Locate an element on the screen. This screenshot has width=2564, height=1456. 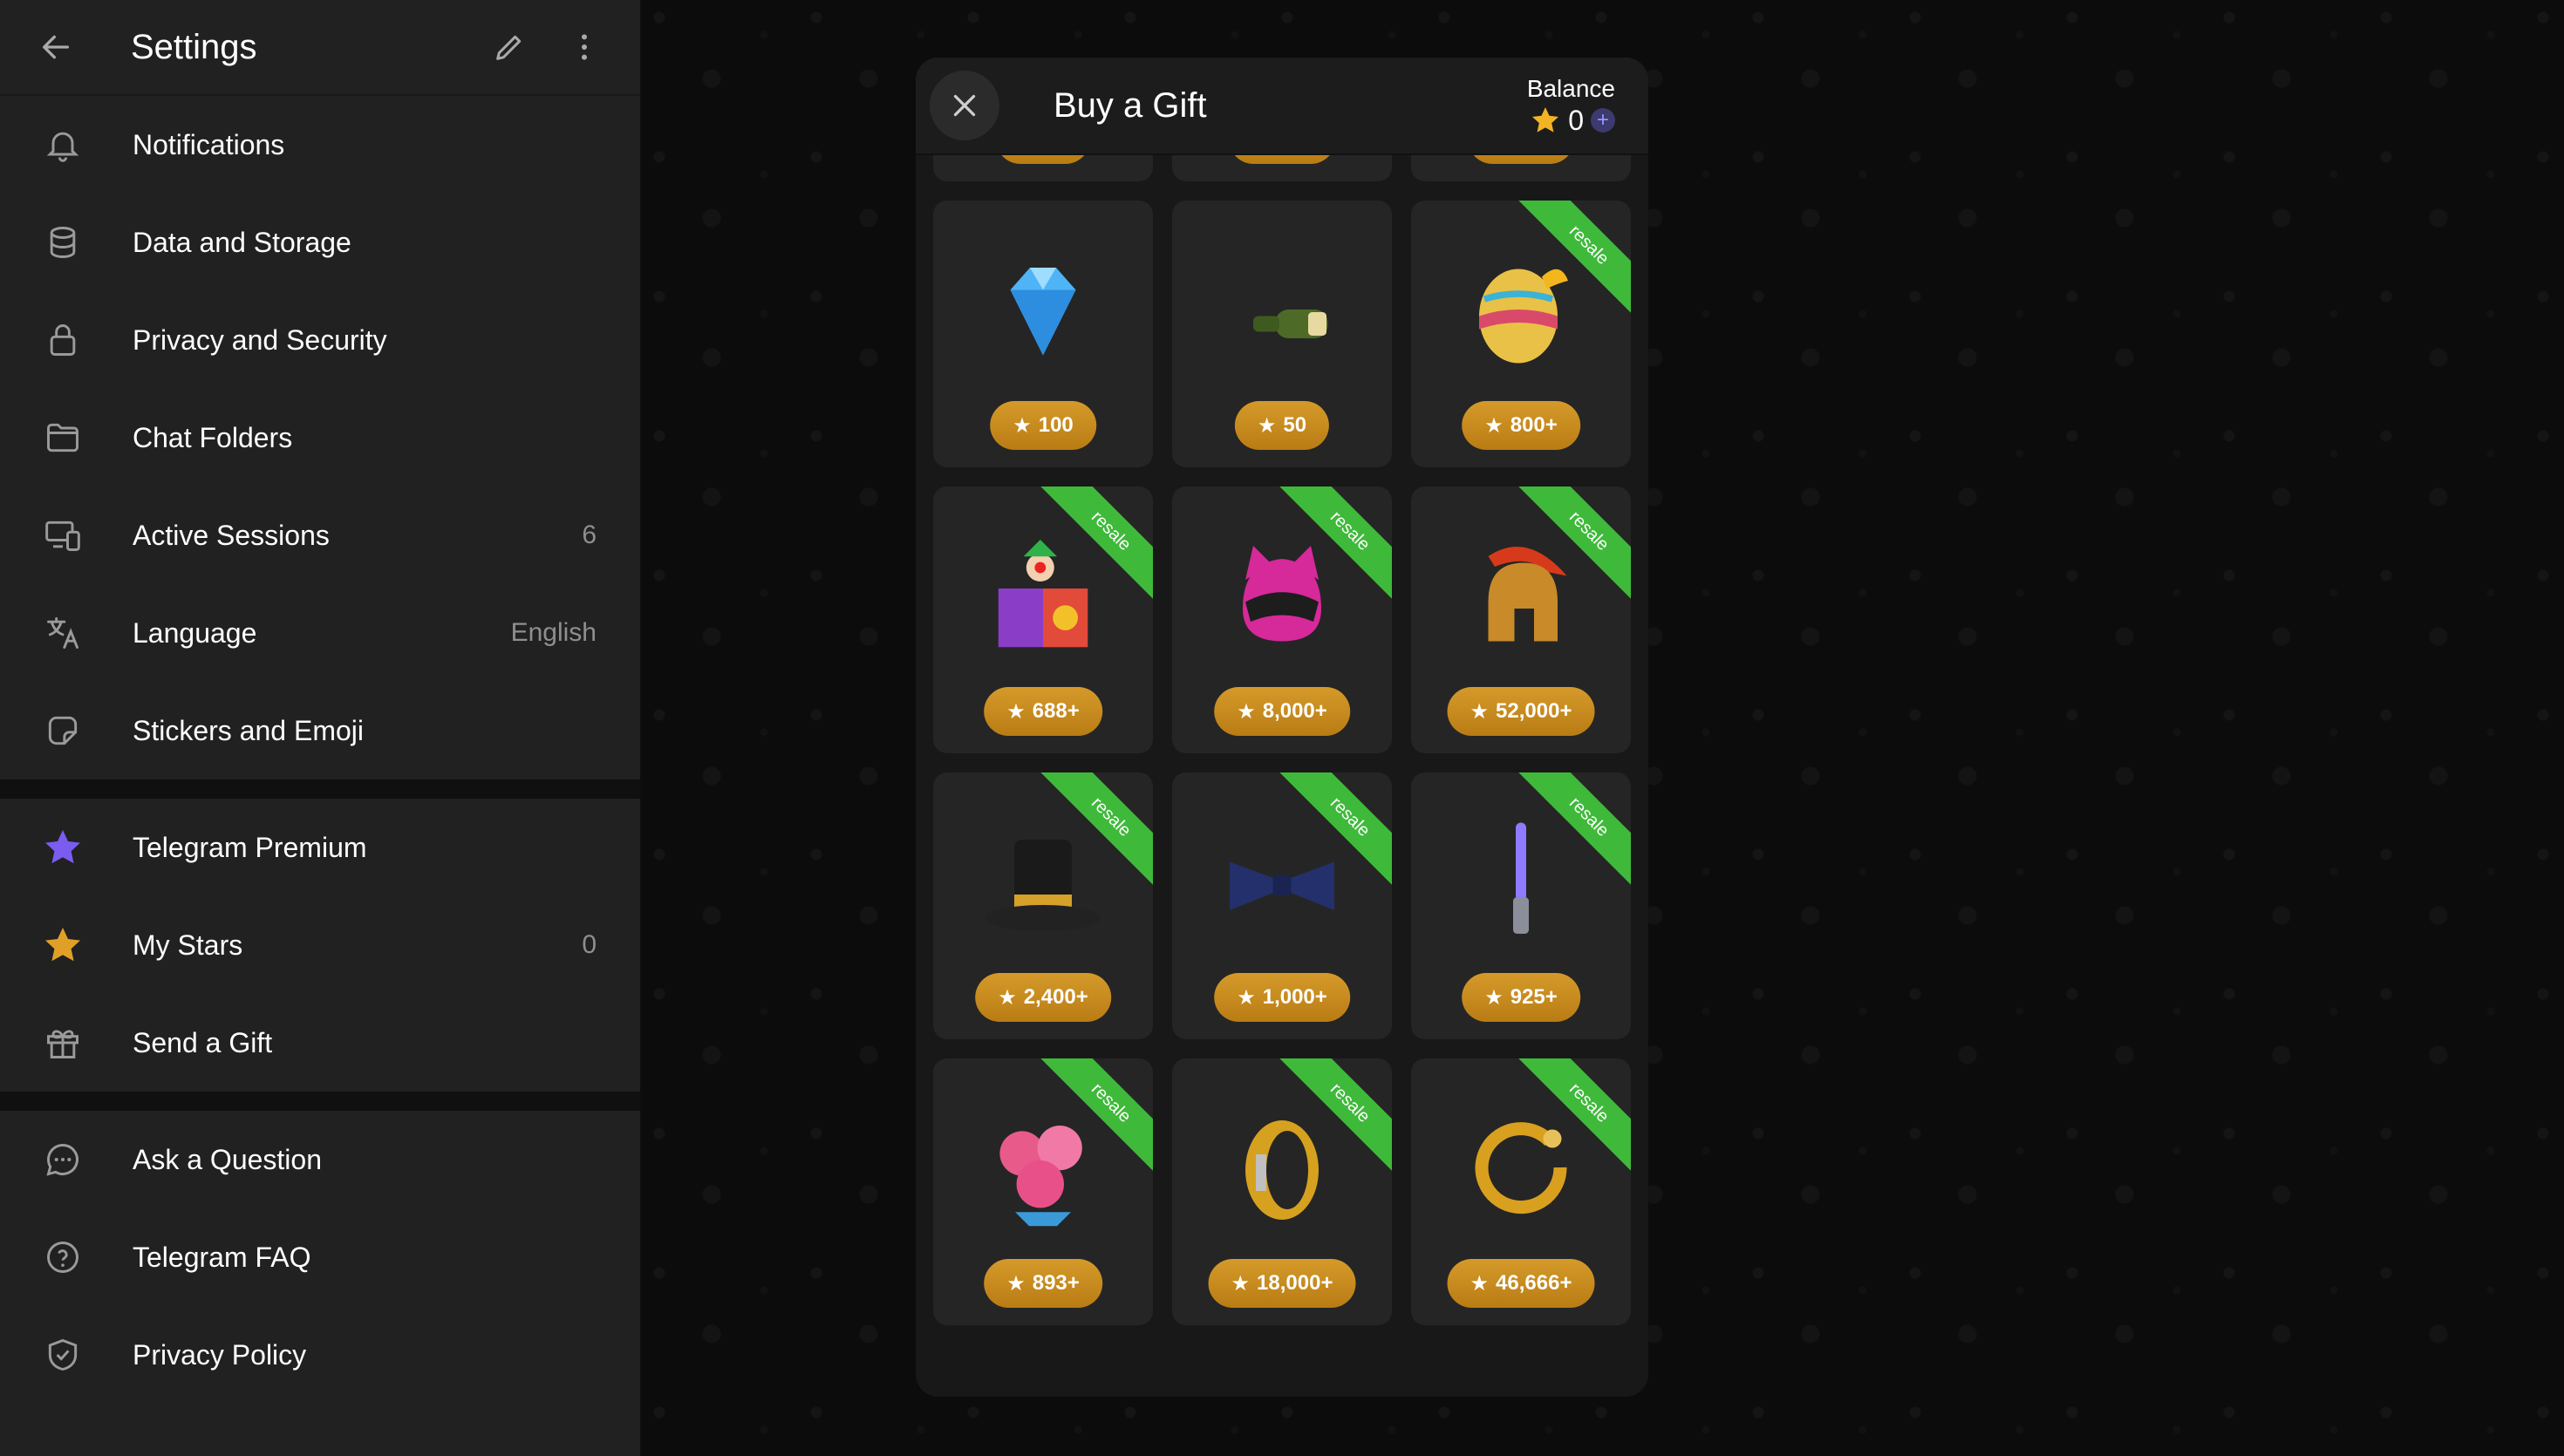
bell-icon is located at coordinates (62, 144).